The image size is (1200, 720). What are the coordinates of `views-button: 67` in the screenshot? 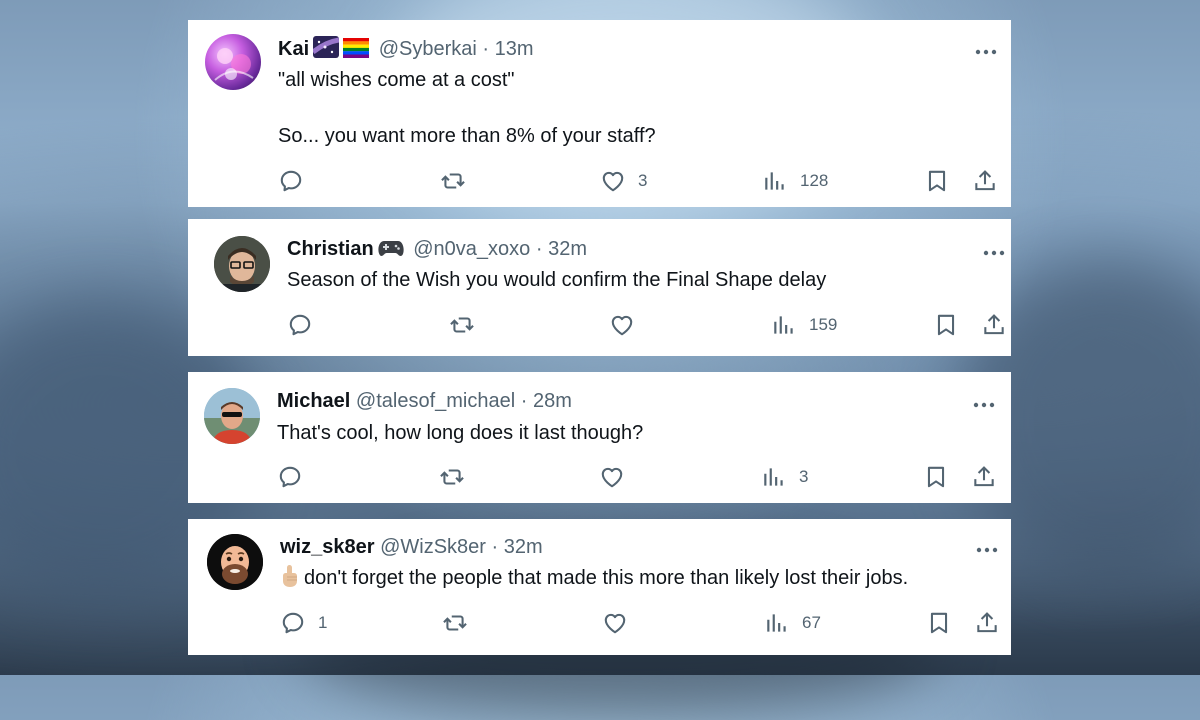 It's located at (792, 623).